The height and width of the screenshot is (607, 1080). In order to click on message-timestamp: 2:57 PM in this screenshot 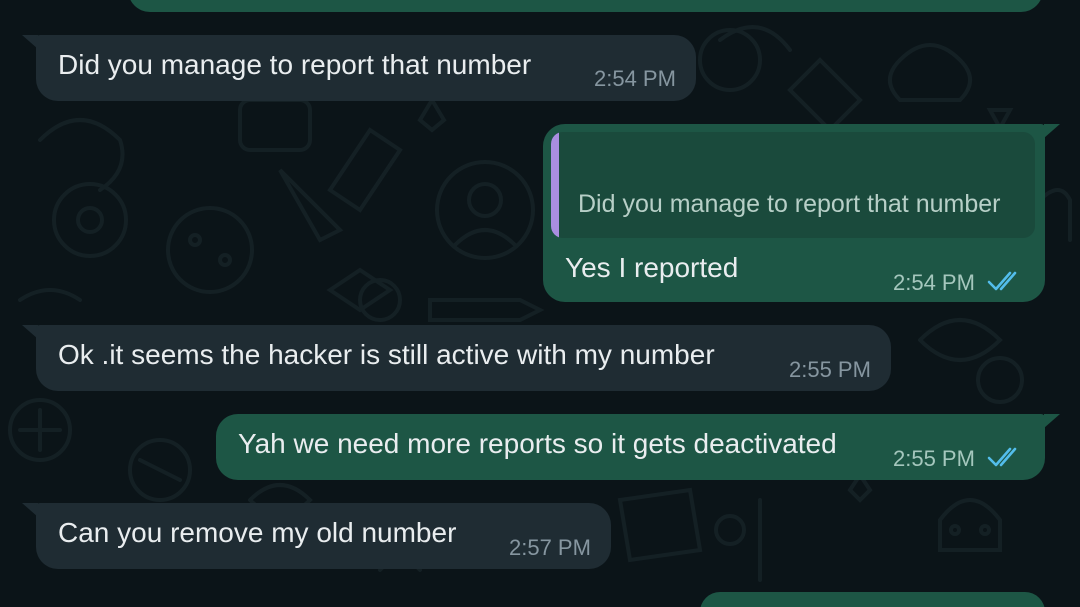, I will do `click(550, 547)`.